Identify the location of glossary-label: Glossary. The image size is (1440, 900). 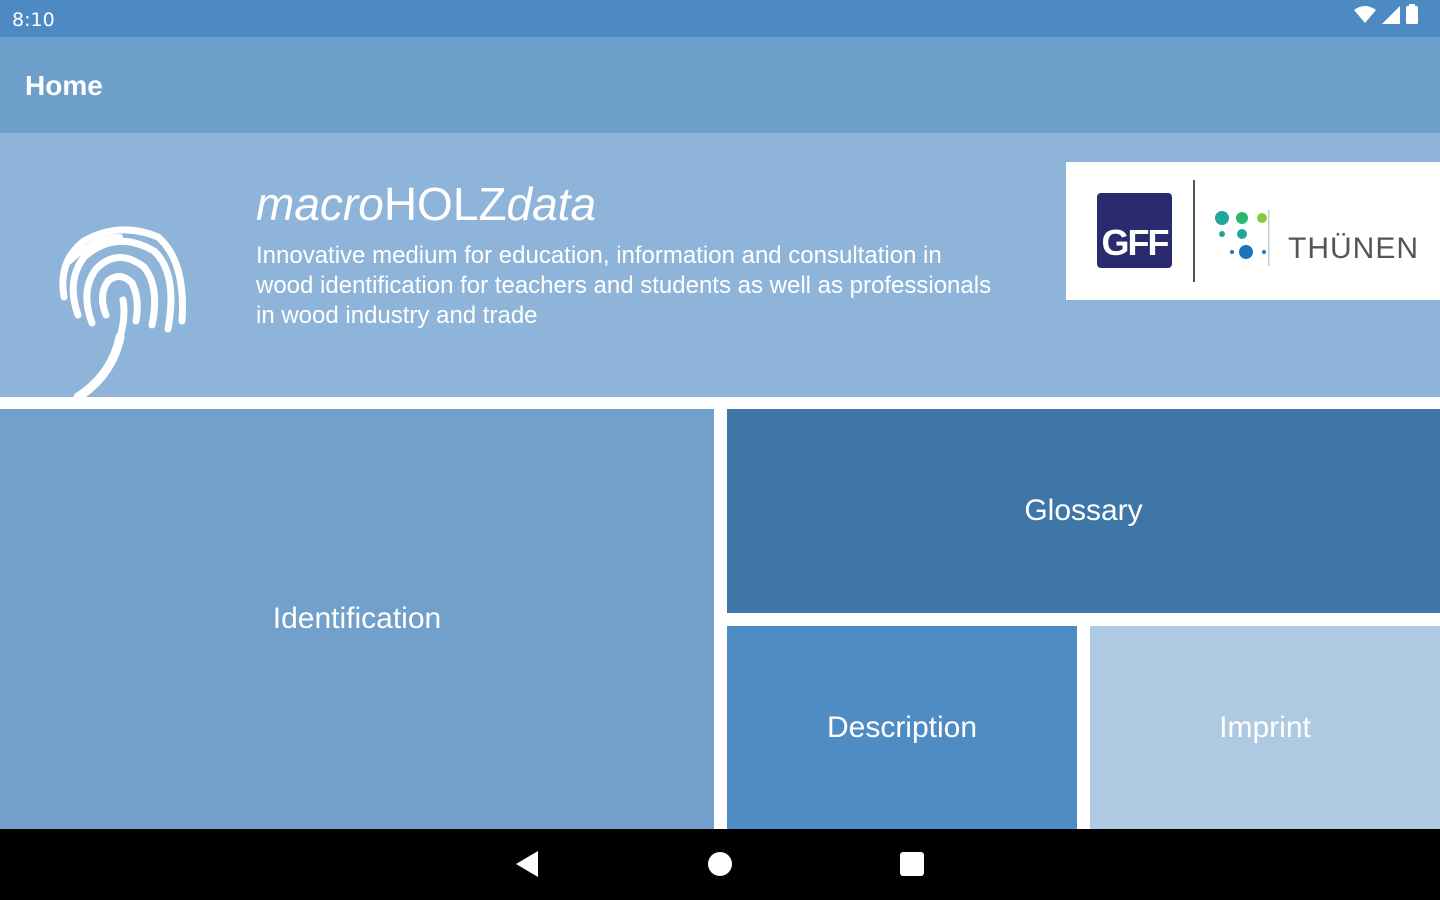
(1083, 510).